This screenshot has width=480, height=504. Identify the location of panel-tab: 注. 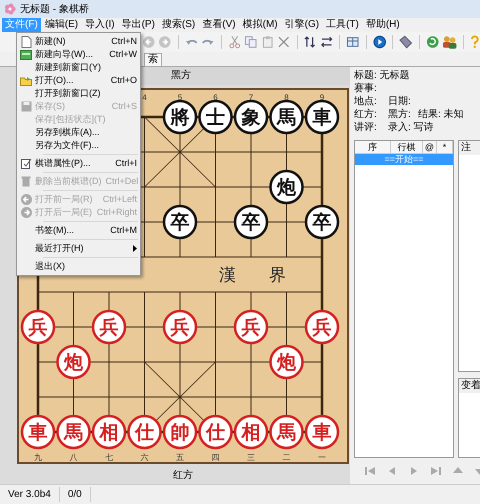
(469, 148).